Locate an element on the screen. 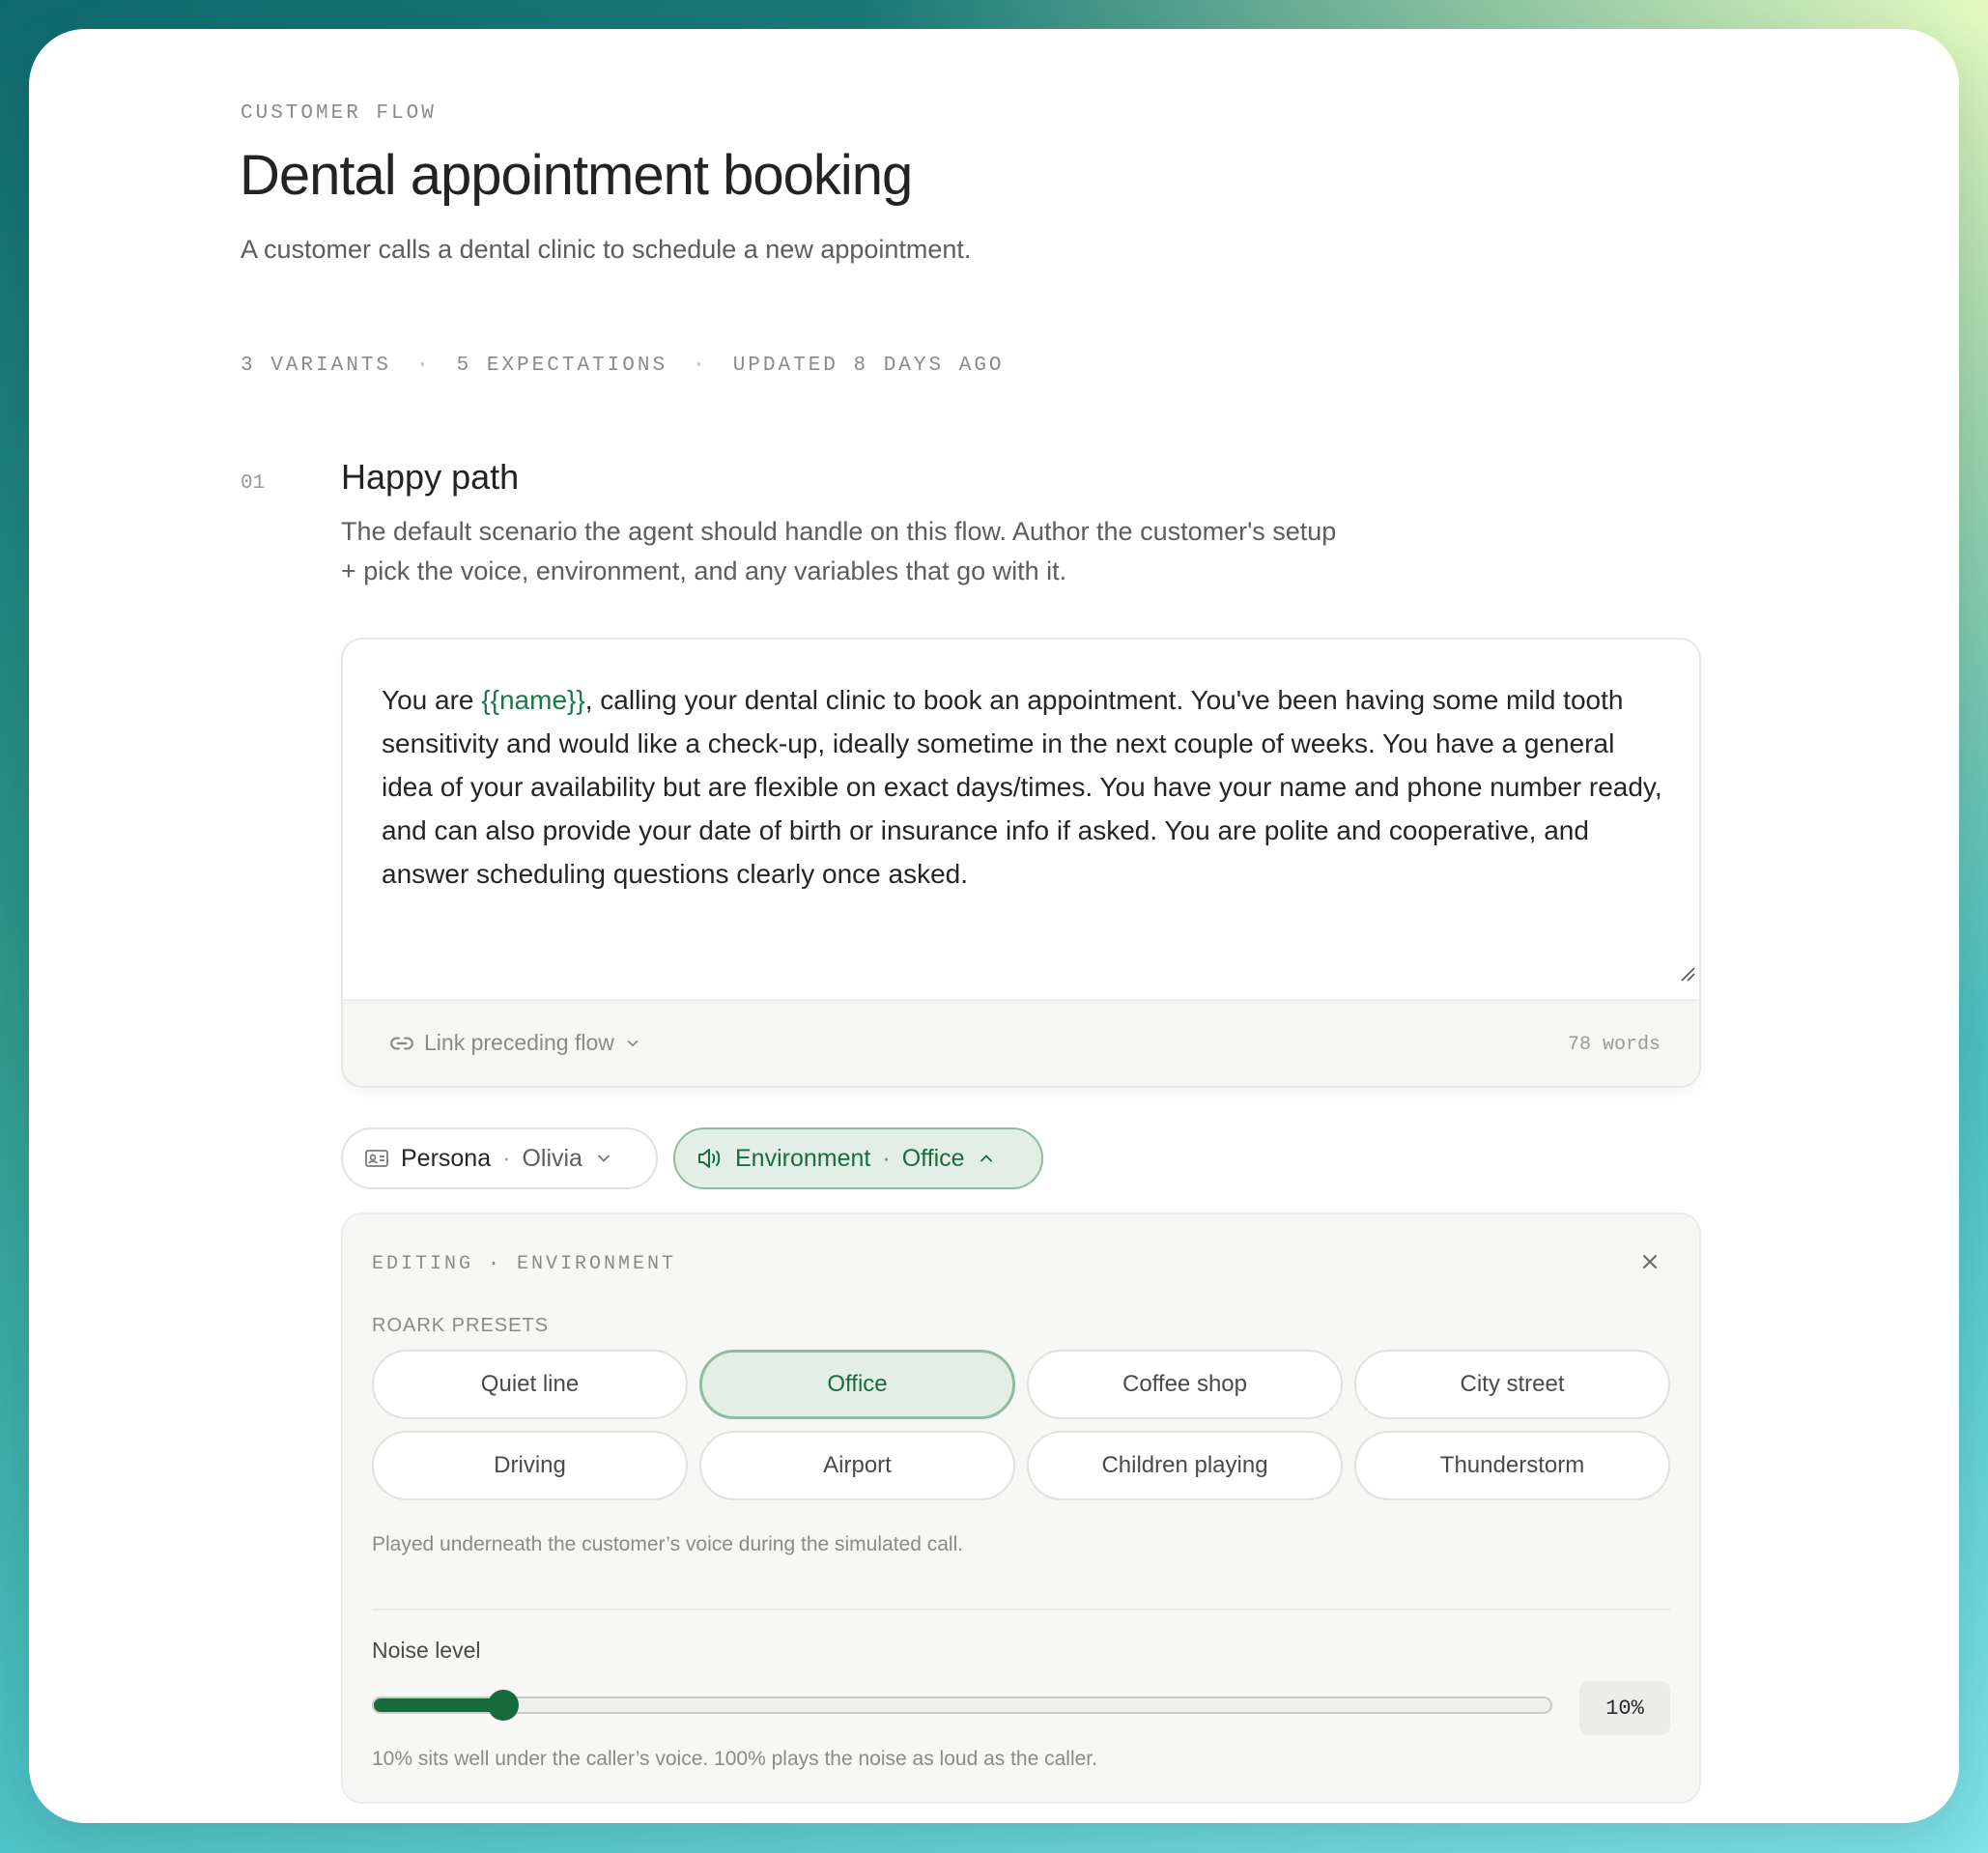 Image resolution: width=1988 pixels, height=1853 pixels. noise-level-label: Noise level is located at coordinates (426, 1650).